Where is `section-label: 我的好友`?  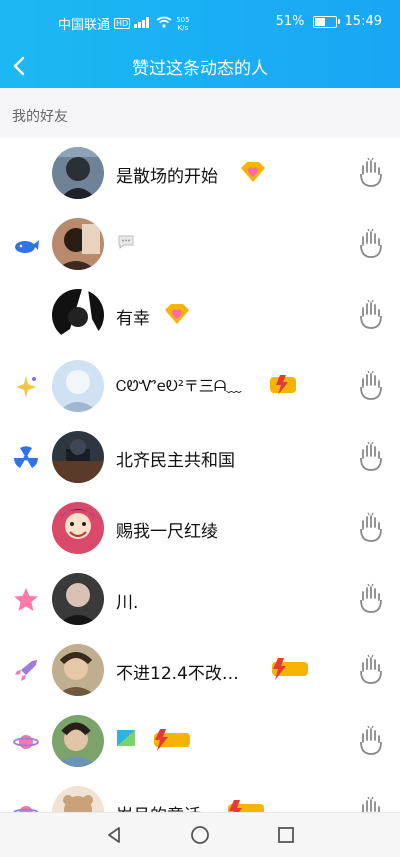
section-label: 我的好友 is located at coordinates (40, 117).